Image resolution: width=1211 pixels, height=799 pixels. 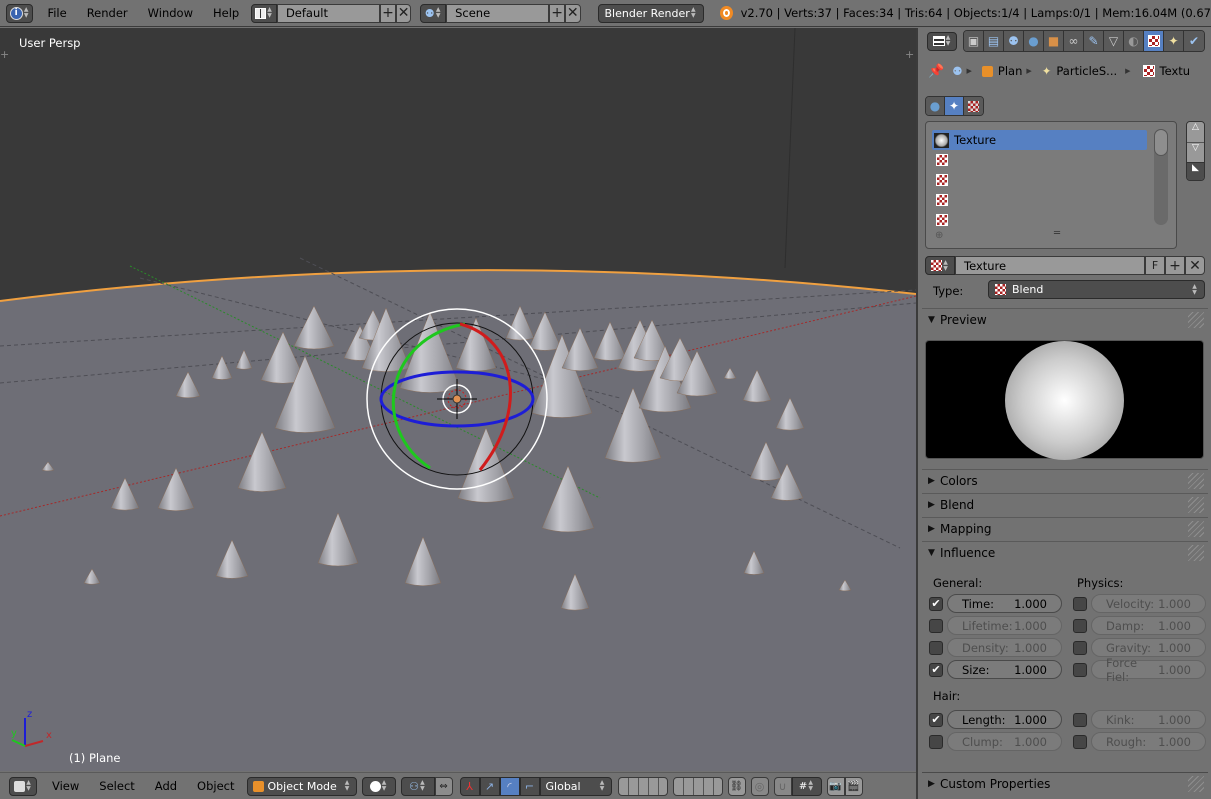 I want to click on influence-factor-field: Kink: 1.000, so click(x=1148, y=719).